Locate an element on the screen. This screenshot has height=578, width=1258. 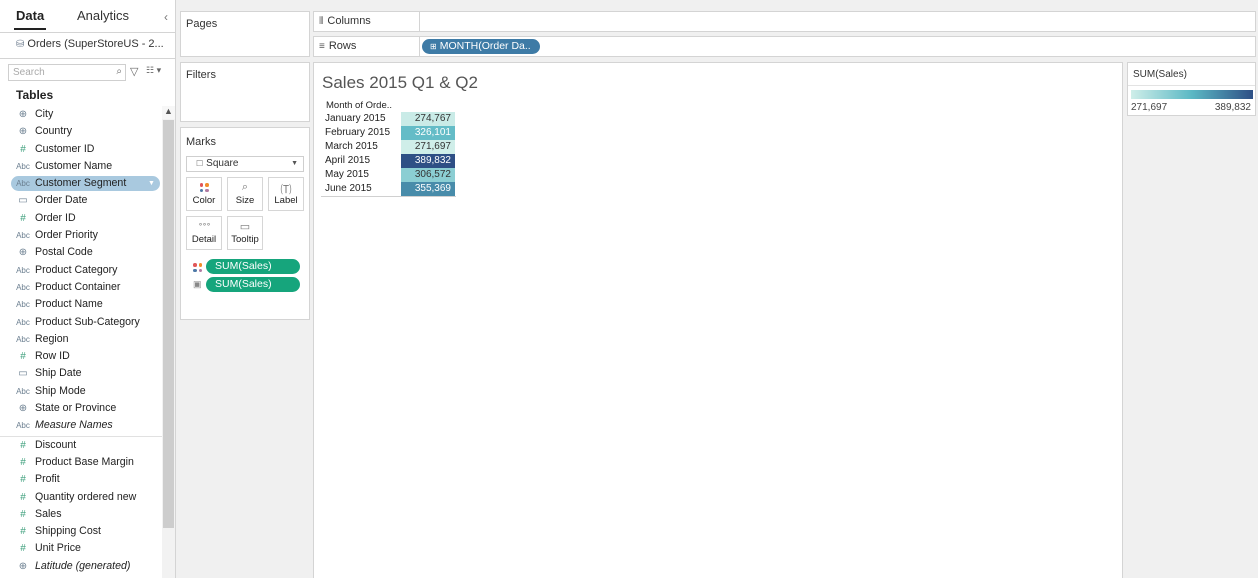
month-order-date-pill: ⊞ MONTH(Order Da.. is located at coordinates (481, 46).